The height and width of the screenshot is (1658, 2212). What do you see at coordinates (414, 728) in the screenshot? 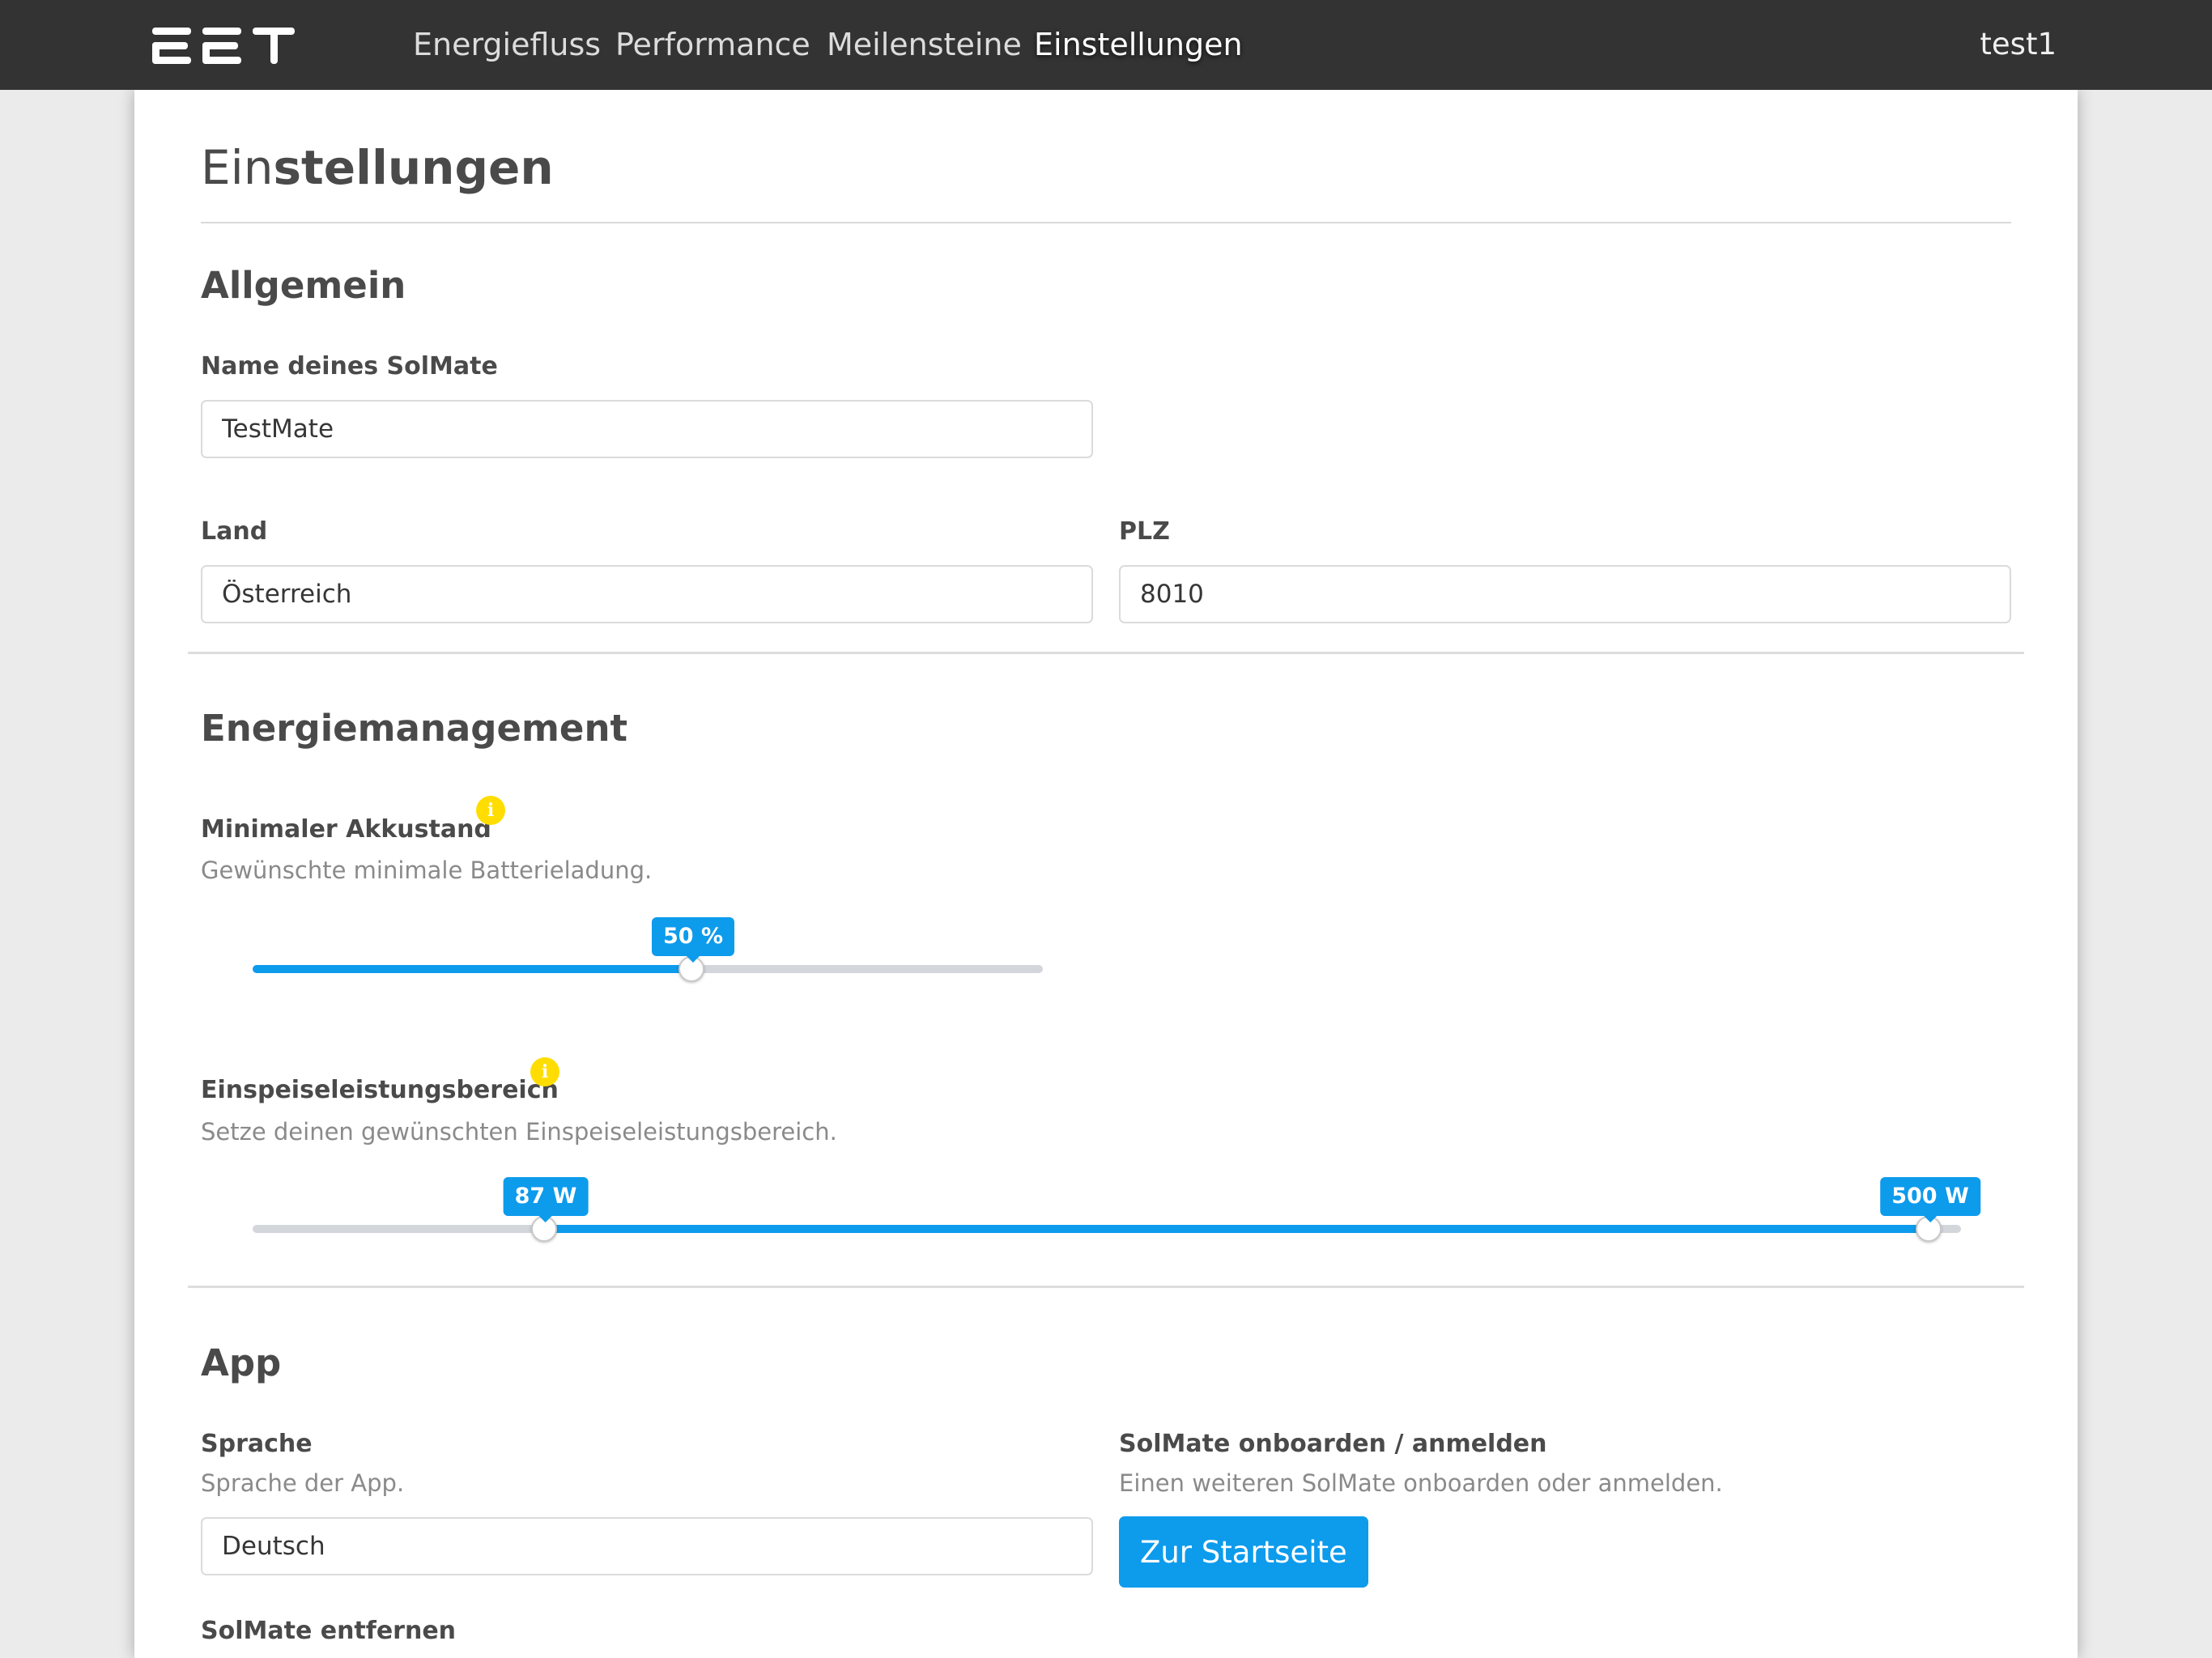
I see `section-title-energy: Energiemanagement` at bounding box center [414, 728].